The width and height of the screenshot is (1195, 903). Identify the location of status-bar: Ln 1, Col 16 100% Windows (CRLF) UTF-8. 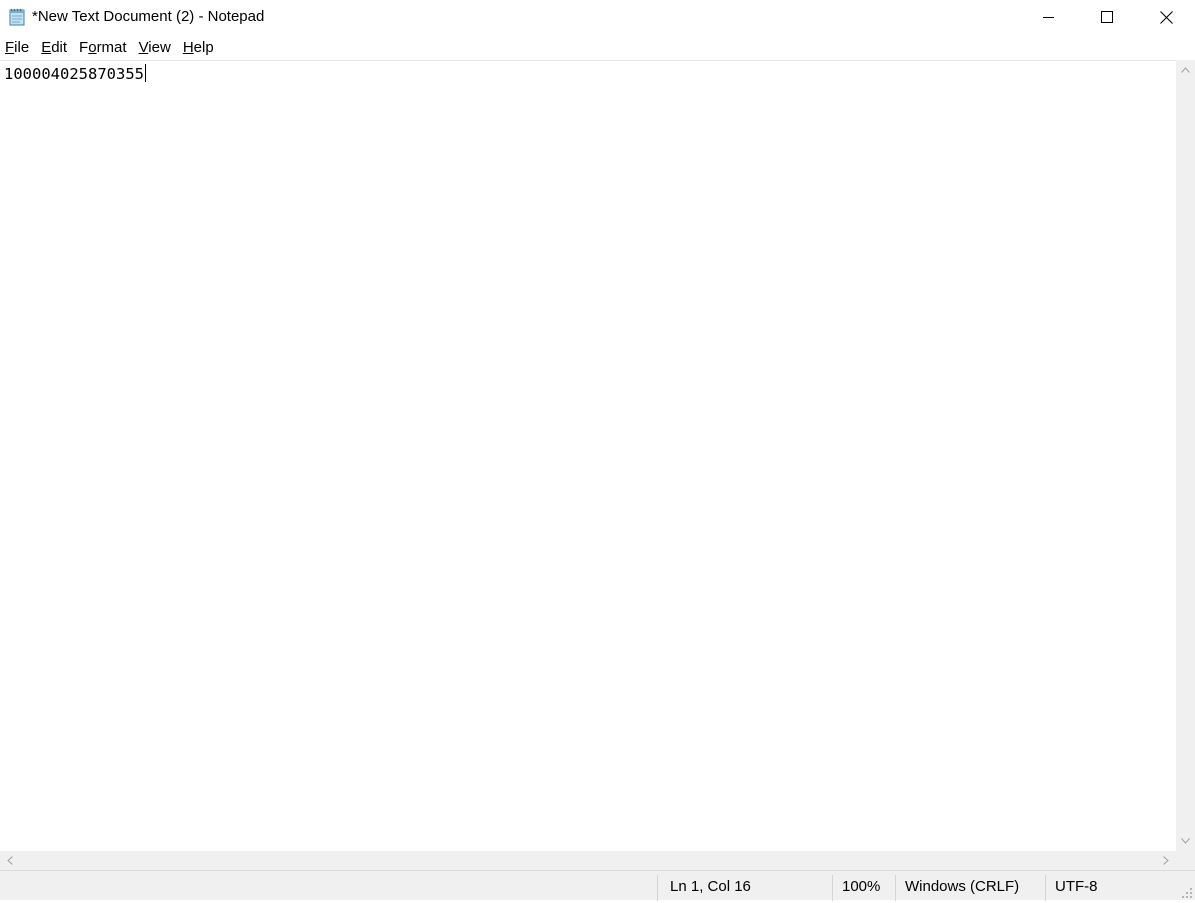
(597, 885).